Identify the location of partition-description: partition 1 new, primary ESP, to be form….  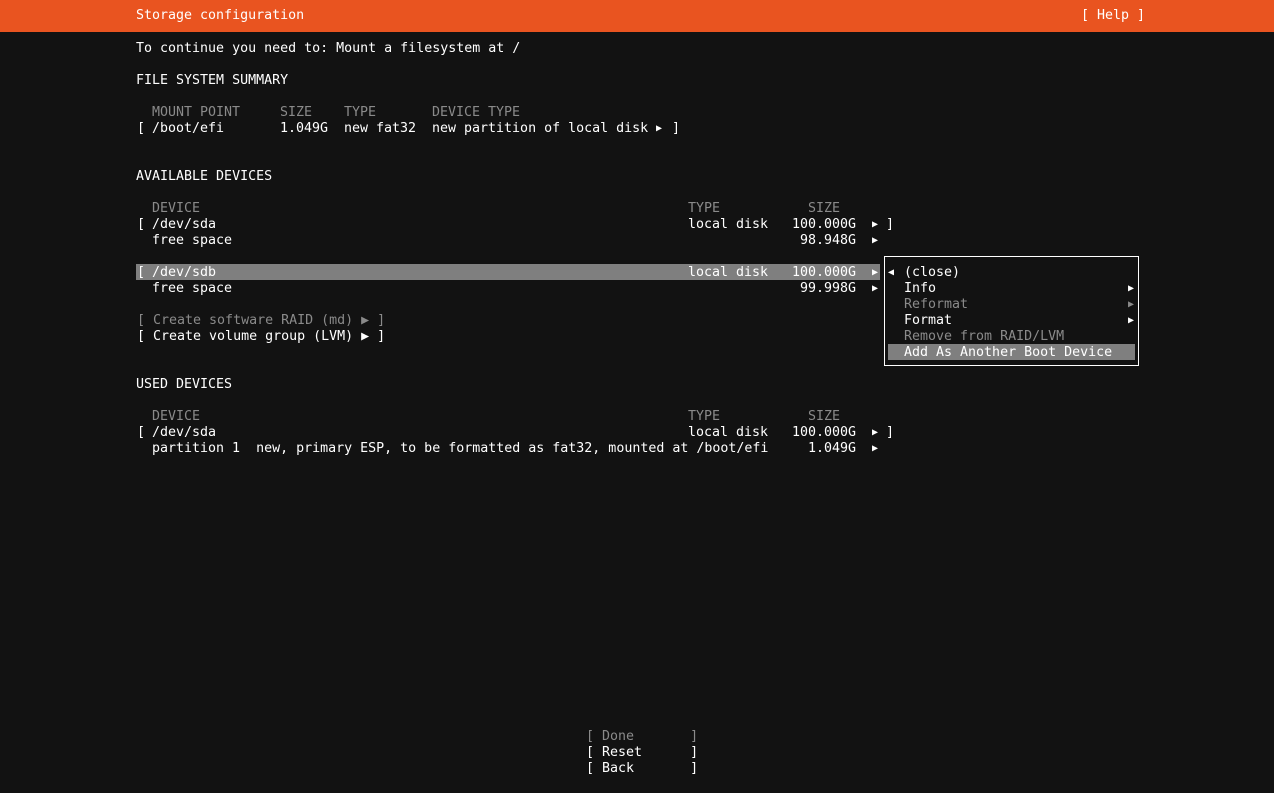
(460, 448).